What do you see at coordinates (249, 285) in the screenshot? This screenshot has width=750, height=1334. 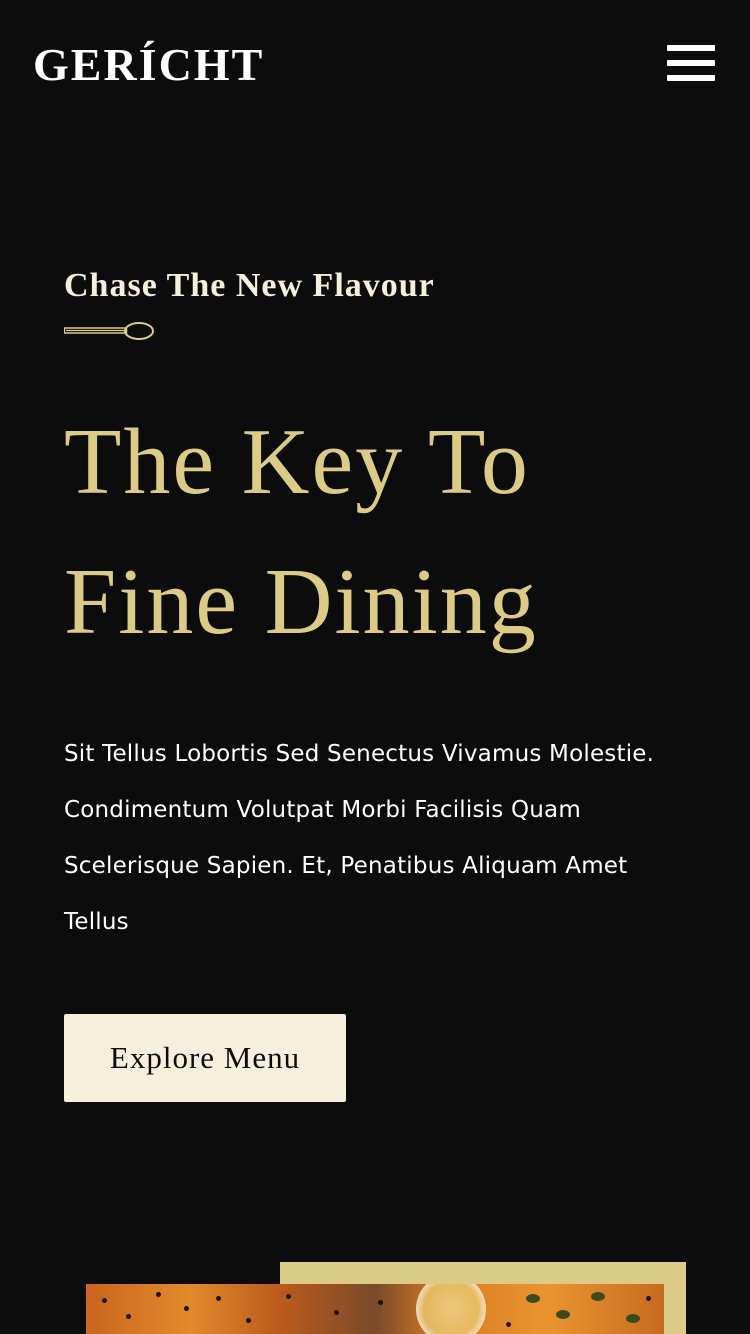 I see `hero-subtitle: Chase The New Flavour` at bounding box center [249, 285].